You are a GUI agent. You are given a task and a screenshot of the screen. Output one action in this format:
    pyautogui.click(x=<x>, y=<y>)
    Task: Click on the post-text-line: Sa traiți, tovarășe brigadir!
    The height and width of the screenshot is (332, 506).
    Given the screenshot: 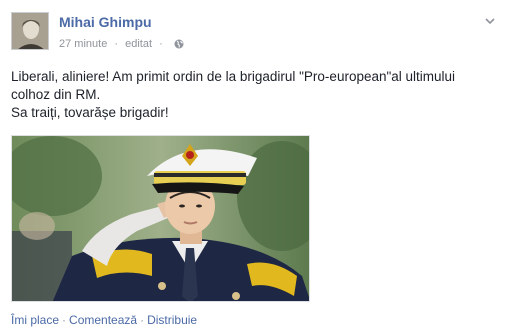 What is the action you would take?
    pyautogui.click(x=90, y=112)
    